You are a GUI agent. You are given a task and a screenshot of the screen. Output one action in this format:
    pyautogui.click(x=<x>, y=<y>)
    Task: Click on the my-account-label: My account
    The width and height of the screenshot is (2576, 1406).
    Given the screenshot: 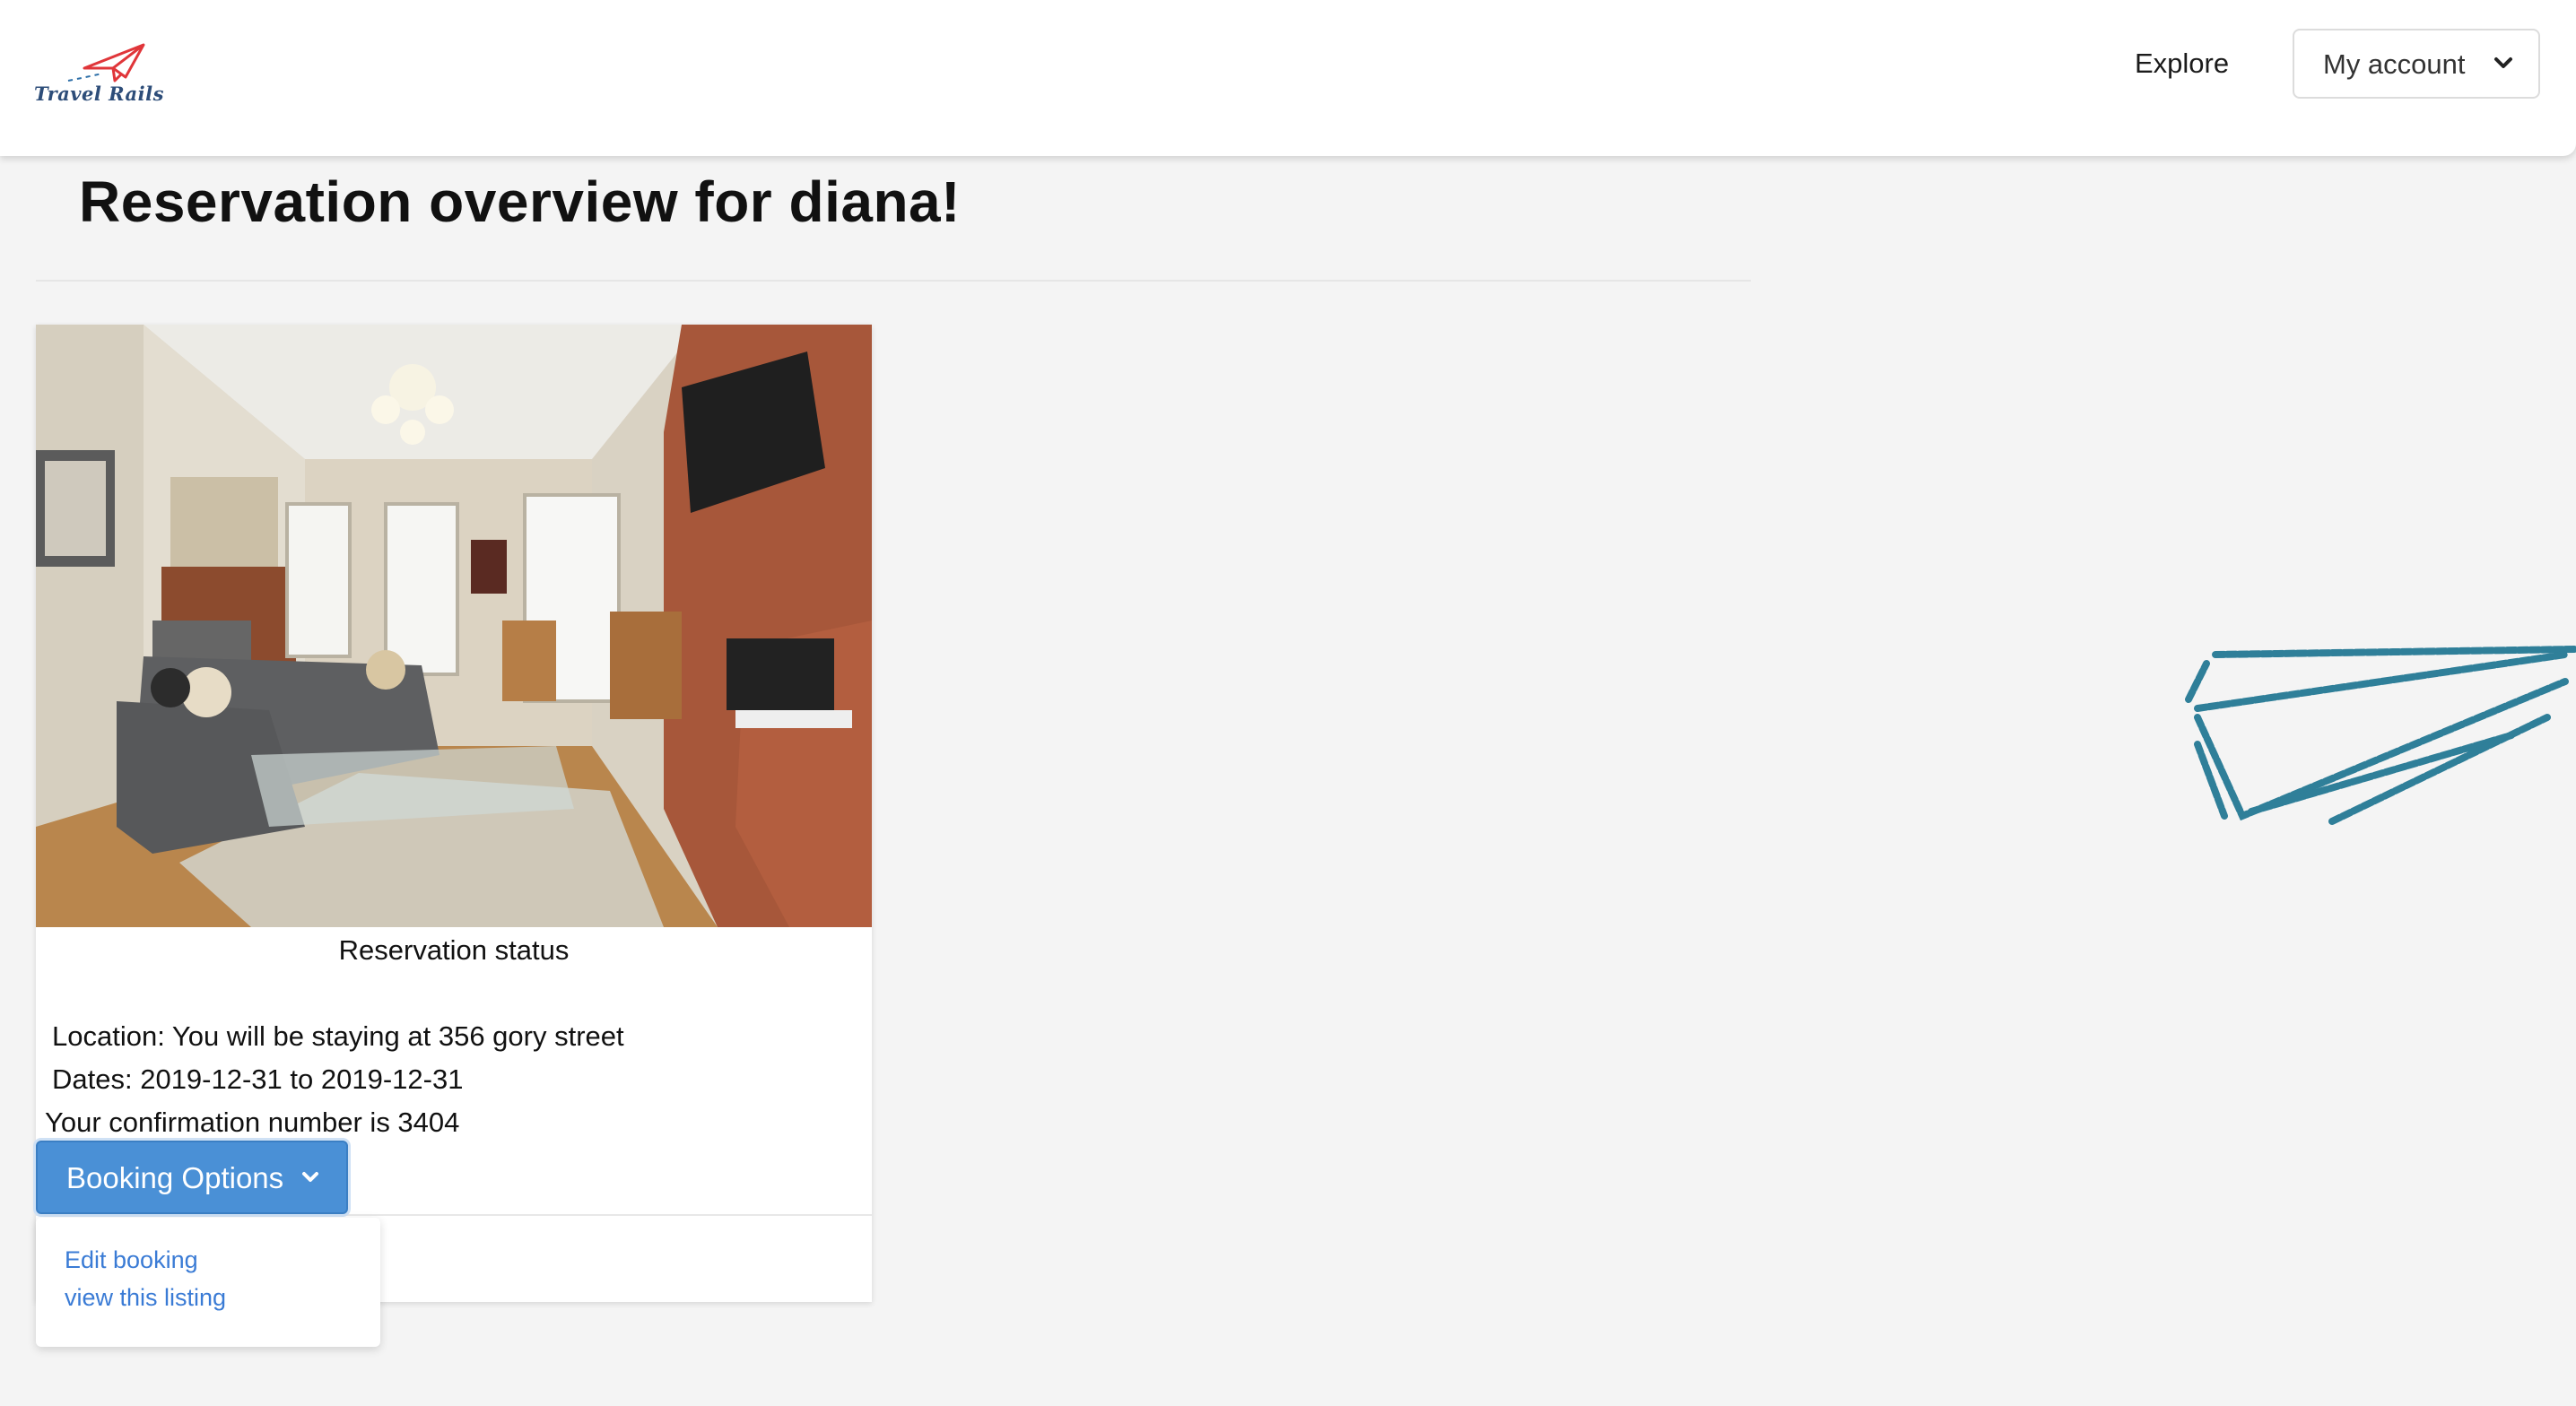 What is the action you would take?
    pyautogui.click(x=2394, y=64)
    